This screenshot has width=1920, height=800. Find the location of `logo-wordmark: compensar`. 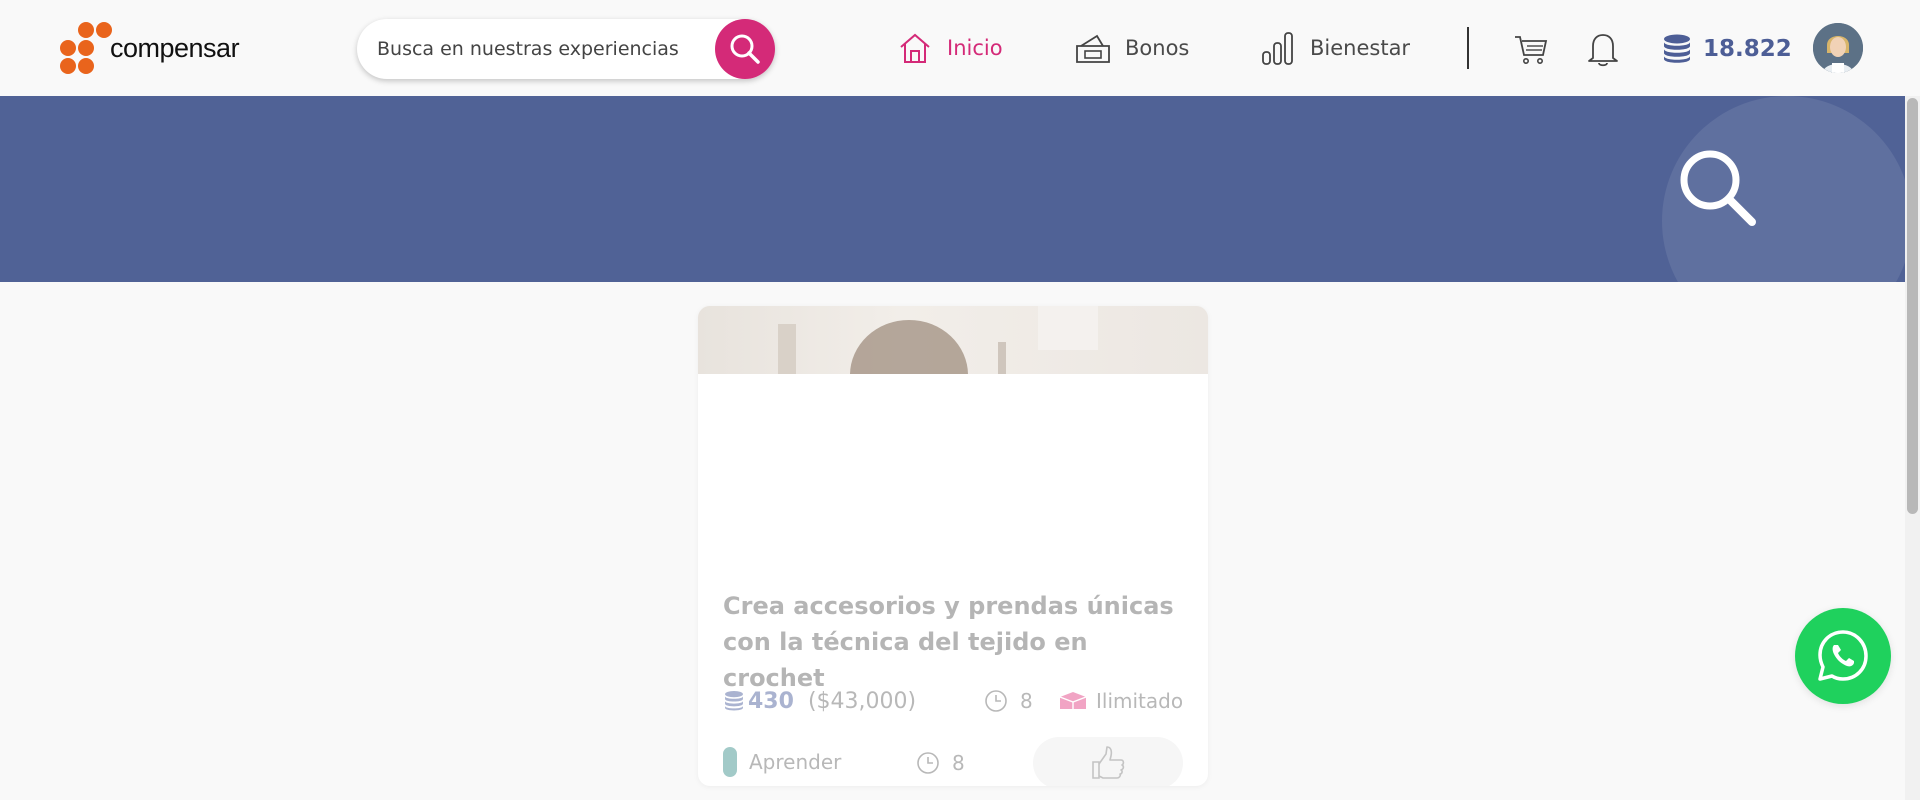

logo-wordmark: compensar is located at coordinates (175, 47).